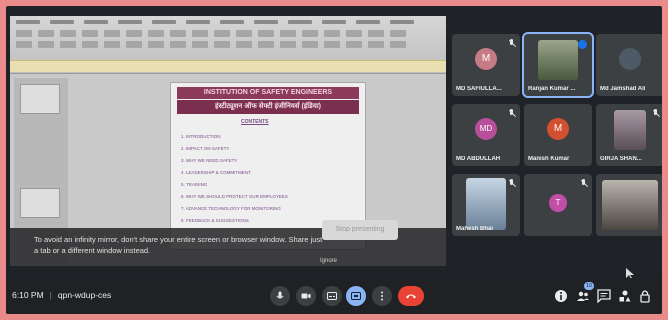 The height and width of the screenshot is (320, 668). Describe the element at coordinates (625, 296) in the screenshot. I see `activities-icon` at that location.